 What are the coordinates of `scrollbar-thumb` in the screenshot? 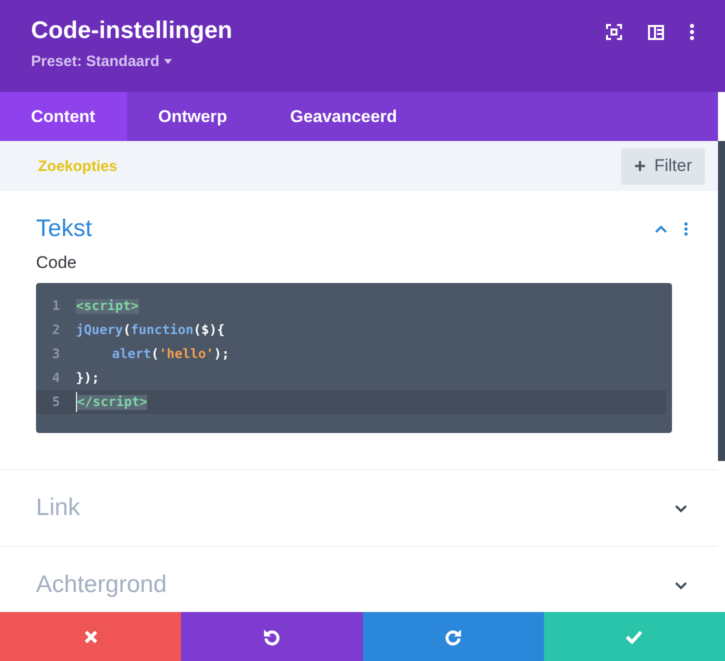 It's located at (721, 301).